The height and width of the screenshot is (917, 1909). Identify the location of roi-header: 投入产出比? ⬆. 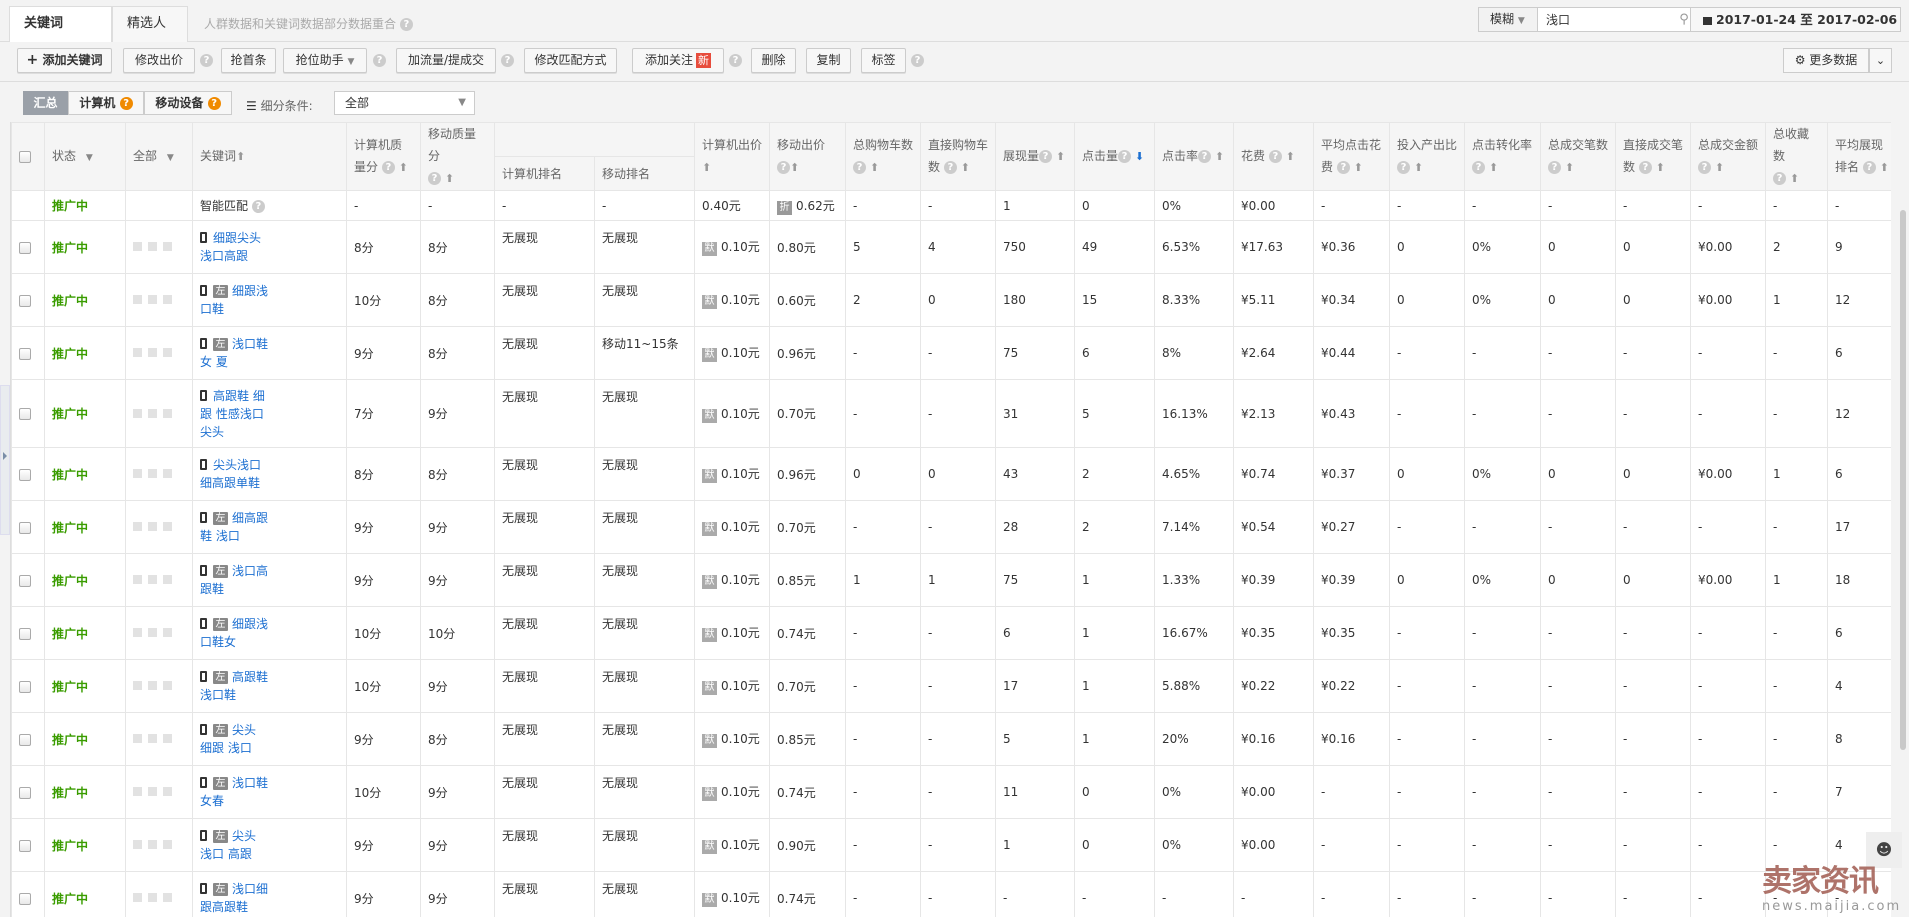
(1427, 156).